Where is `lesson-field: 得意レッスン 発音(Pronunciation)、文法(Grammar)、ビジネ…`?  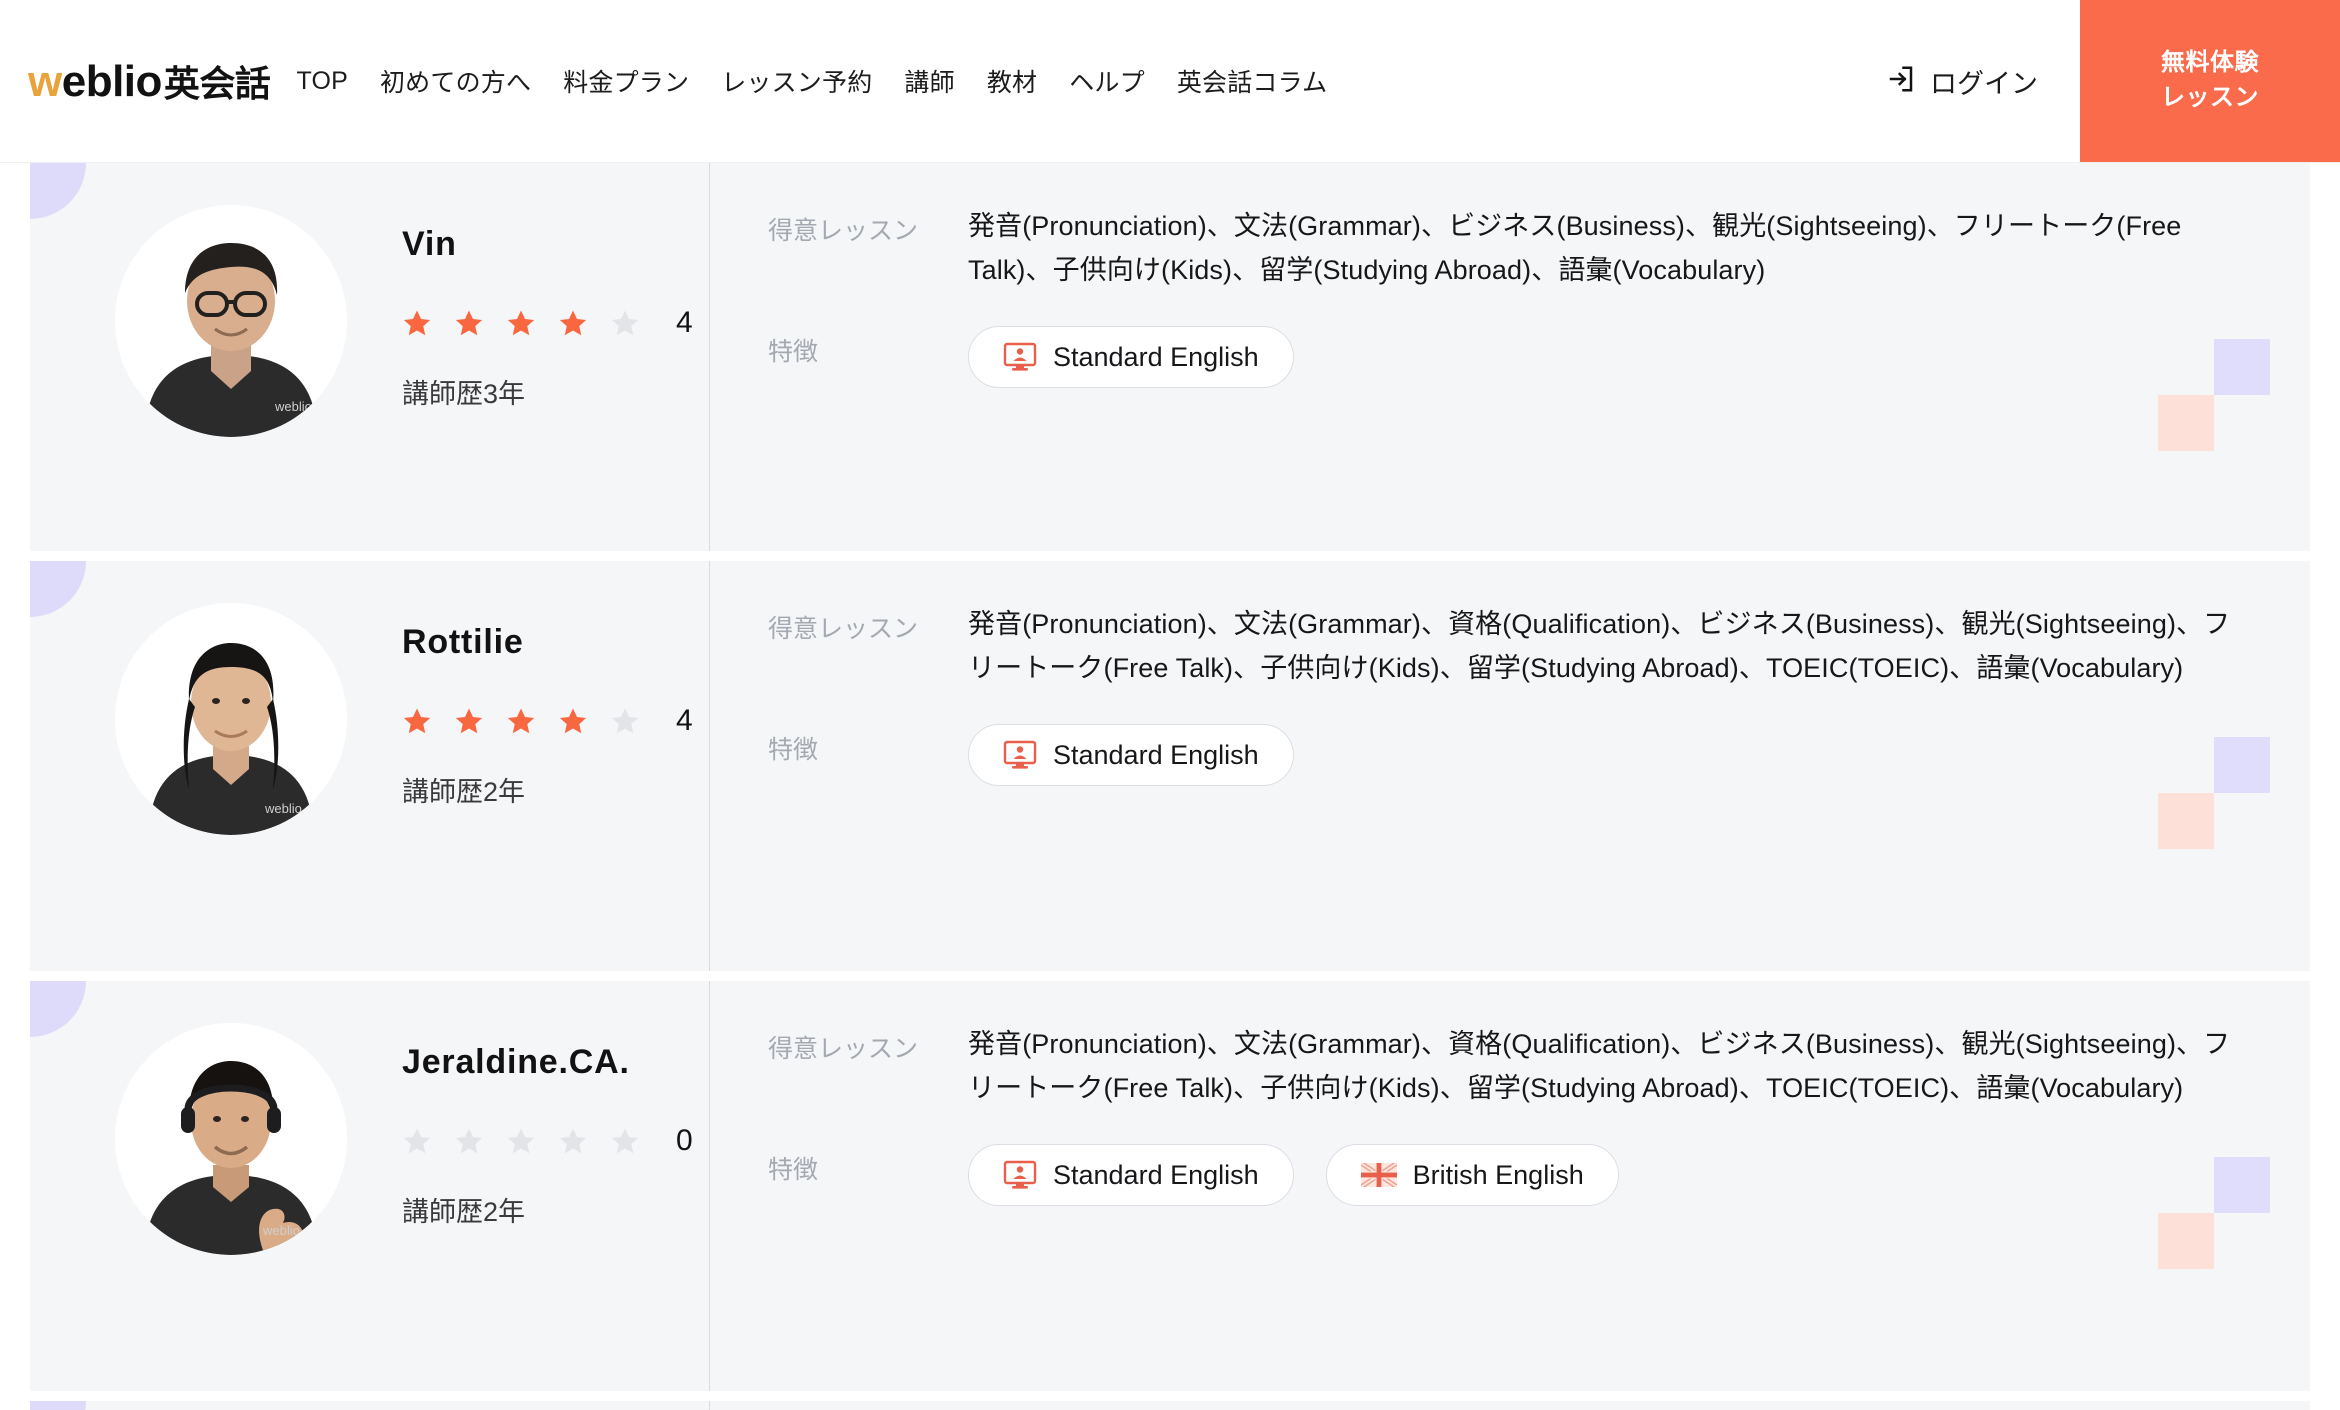
lesson-field: 得意レッスン 発音(Pronunciation)、文法(Grammar)、ビジネ… is located at coordinates (1539, 248).